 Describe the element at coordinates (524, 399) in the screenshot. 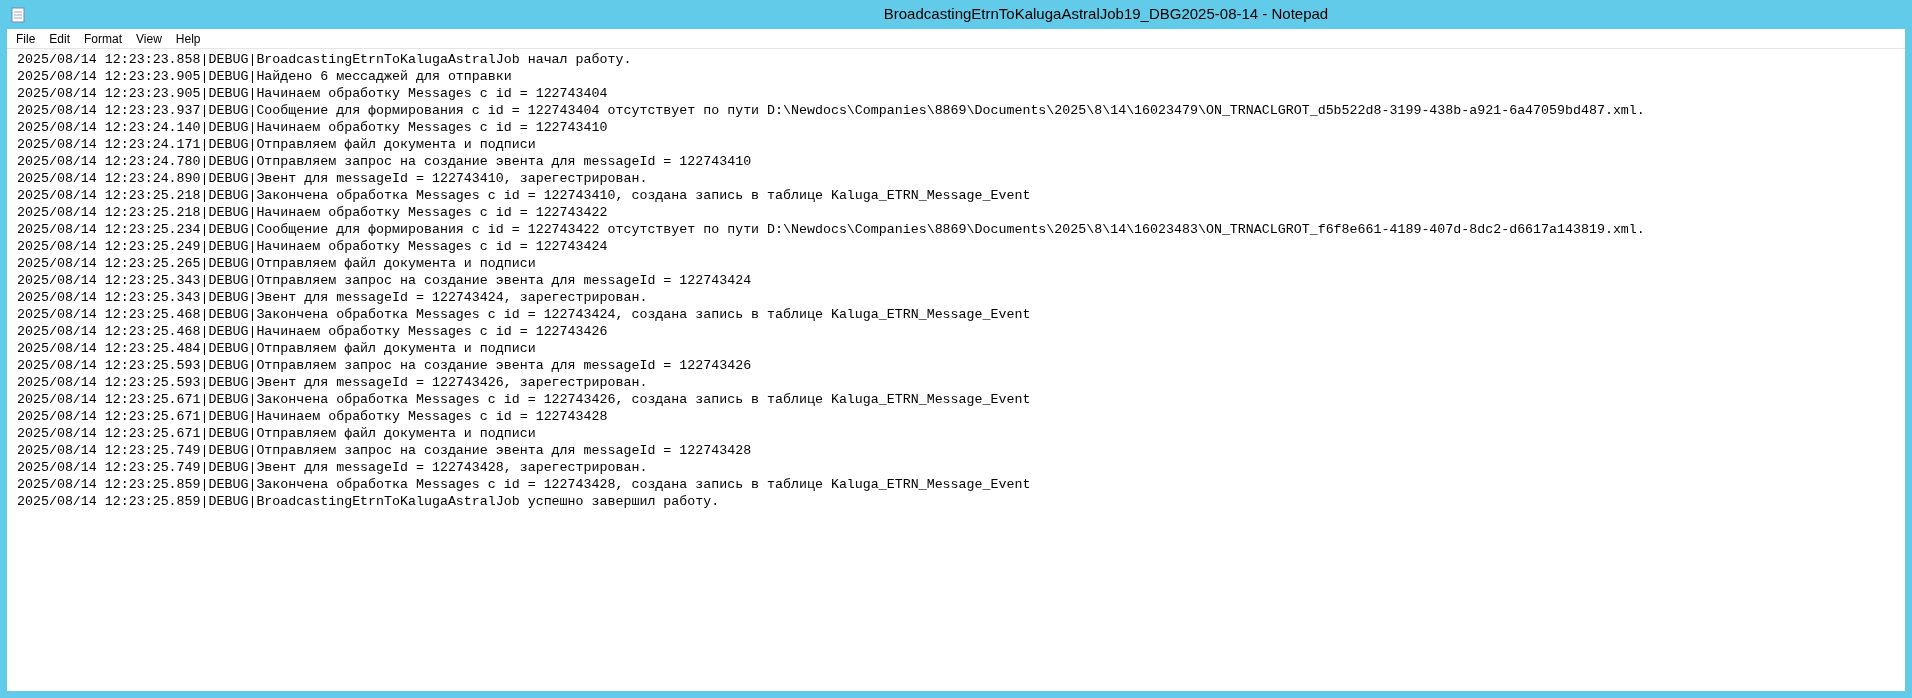

I see `log-line: 2025/08/14 12:23:25.671|DEBUG|Закончена обработка Messages с id = 122743426, создана запись в таблице Kaluga_ETRN_Message_Event` at that location.